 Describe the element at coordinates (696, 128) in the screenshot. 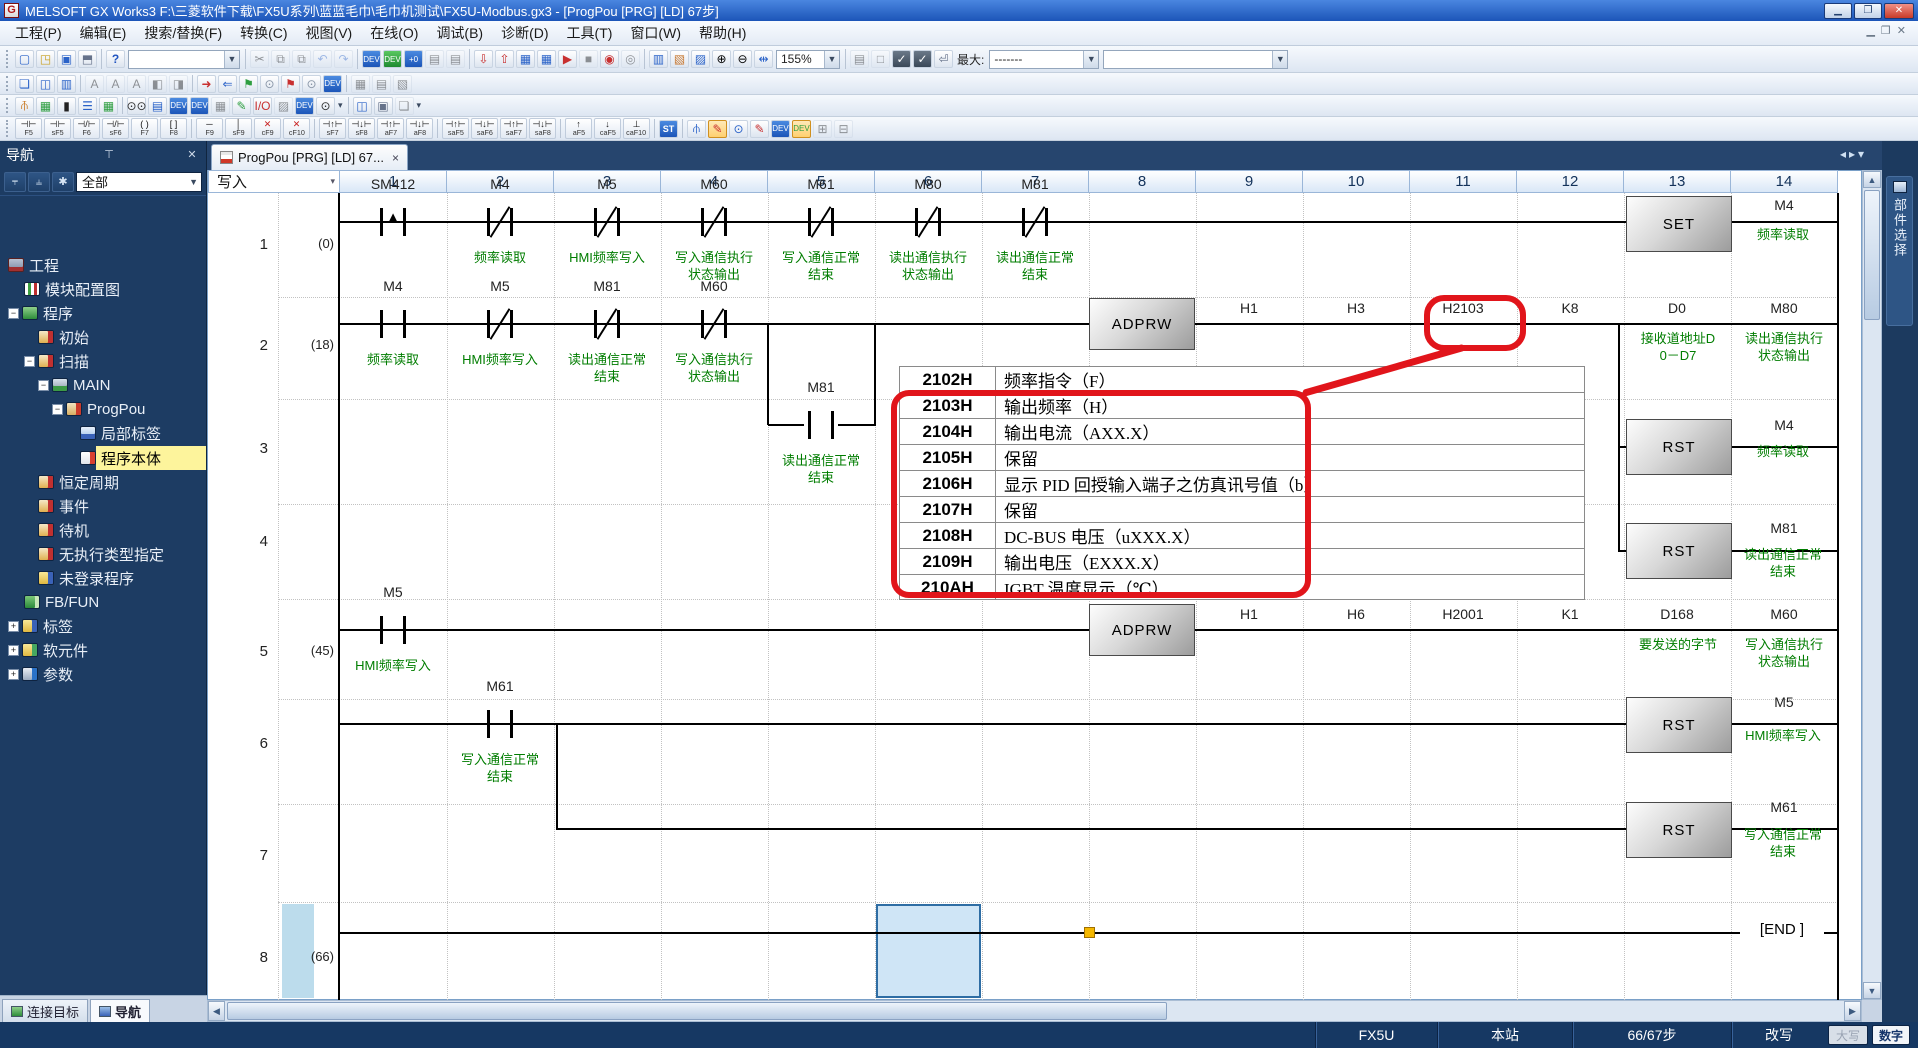

I see `branch-insert-icon: ⫛` at that location.